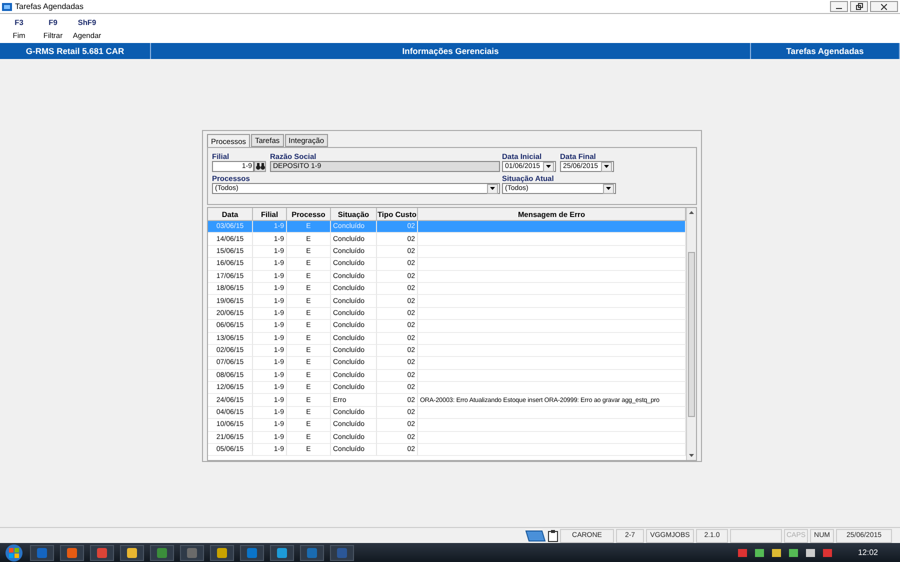 Image resolution: width=900 pixels, height=562 pixels. I want to click on restore-button, so click(859, 6).